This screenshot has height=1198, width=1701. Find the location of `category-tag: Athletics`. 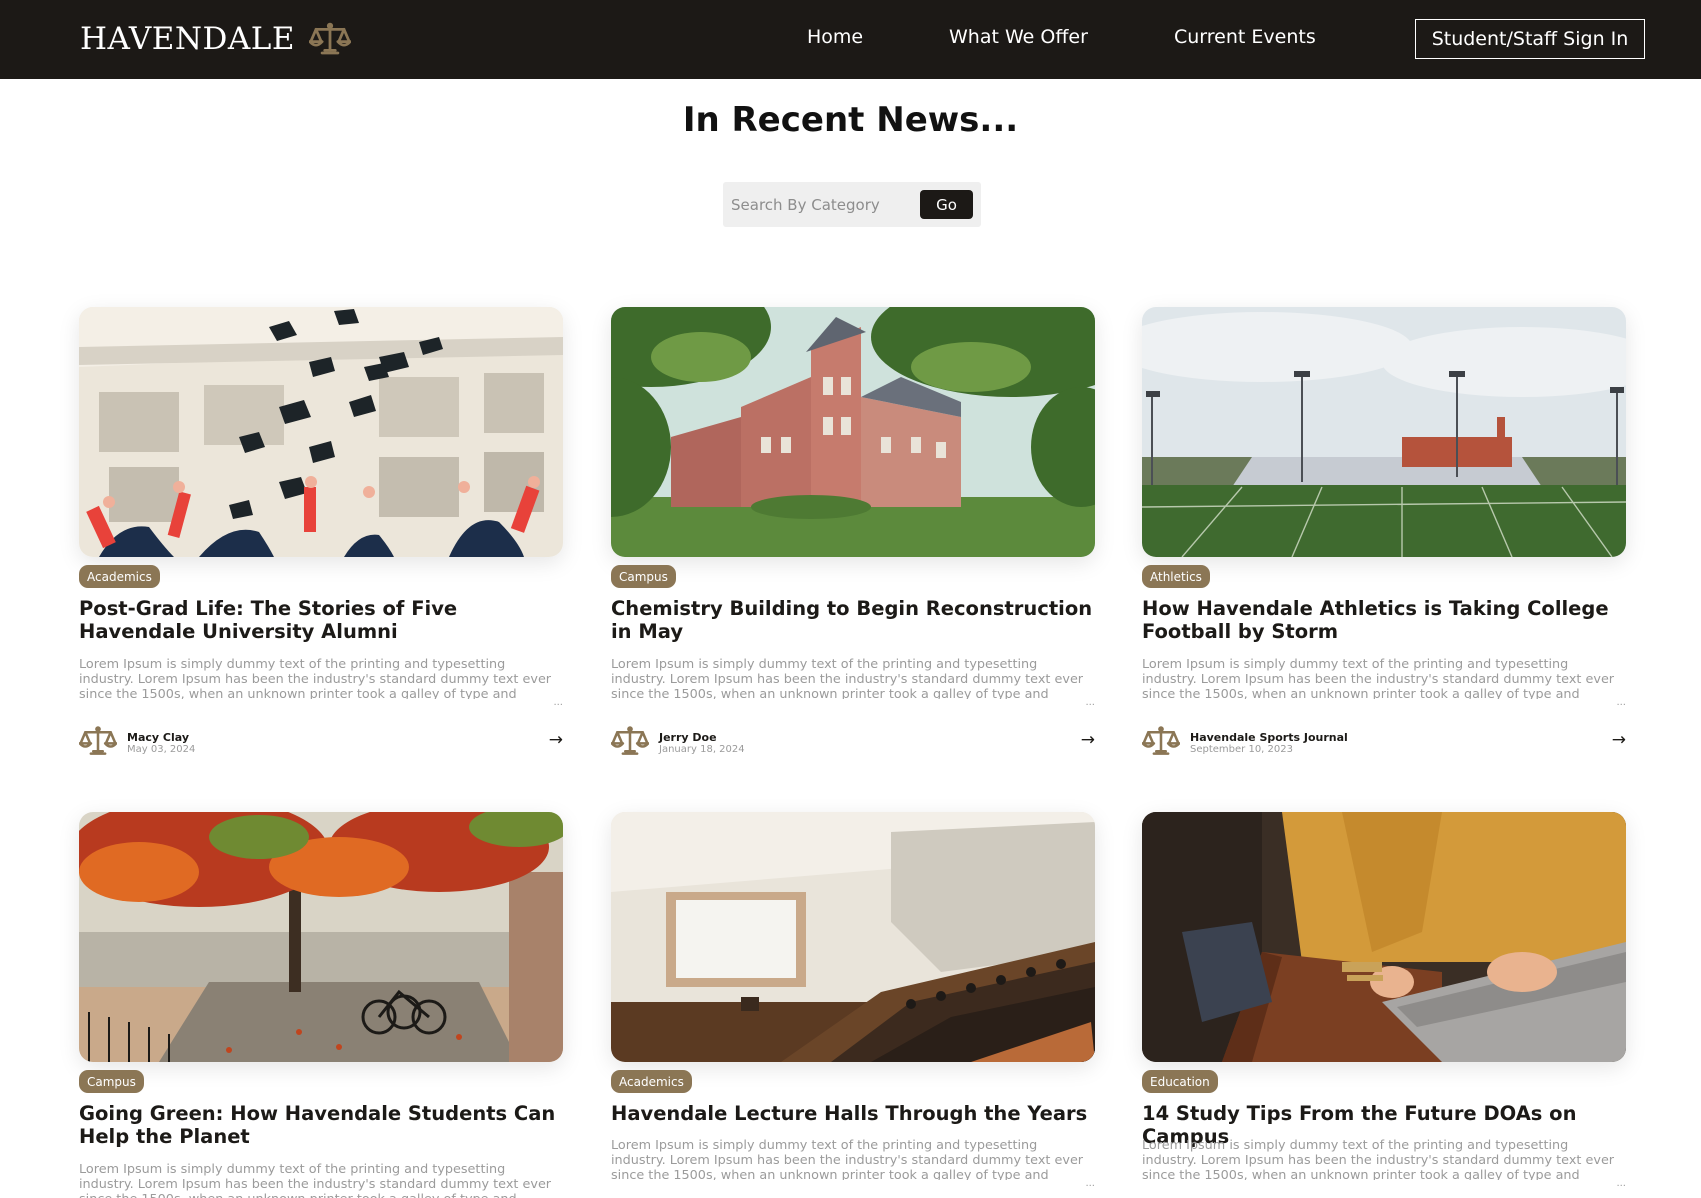

category-tag: Athletics is located at coordinates (1176, 576).